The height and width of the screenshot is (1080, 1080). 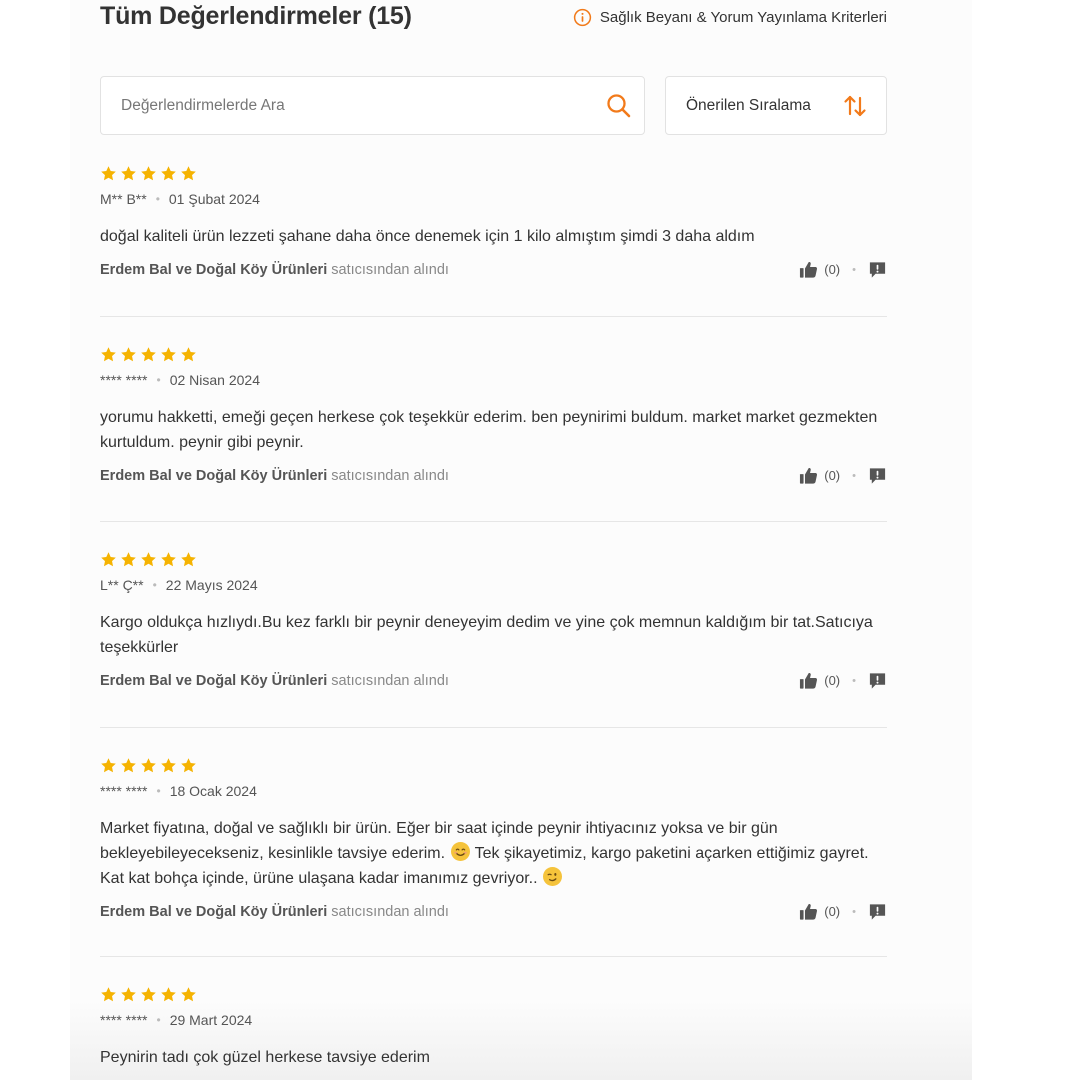 I want to click on search-icon, so click(x=619, y=106).